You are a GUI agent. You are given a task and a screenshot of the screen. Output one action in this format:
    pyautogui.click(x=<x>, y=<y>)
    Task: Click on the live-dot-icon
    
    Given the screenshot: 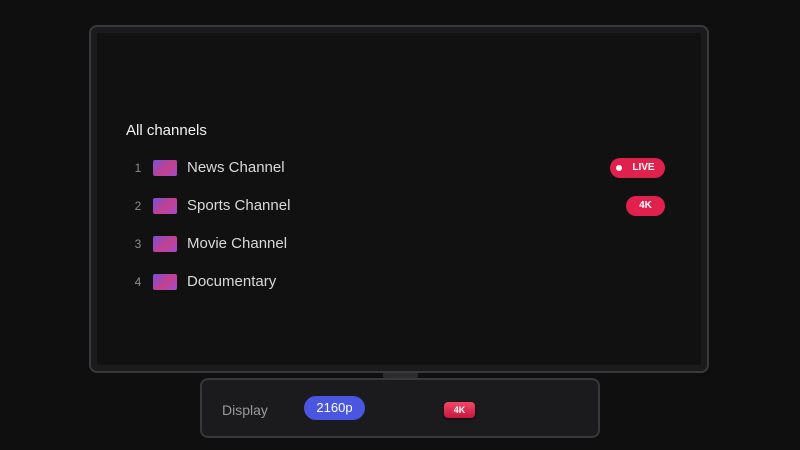 What is the action you would take?
    pyautogui.click(x=619, y=168)
    